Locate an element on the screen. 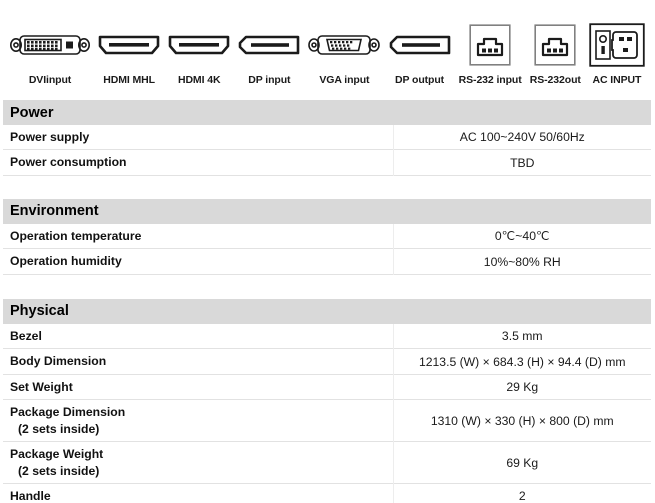 The height and width of the screenshot is (503, 655). spec-label: Set Weight is located at coordinates (41, 386).